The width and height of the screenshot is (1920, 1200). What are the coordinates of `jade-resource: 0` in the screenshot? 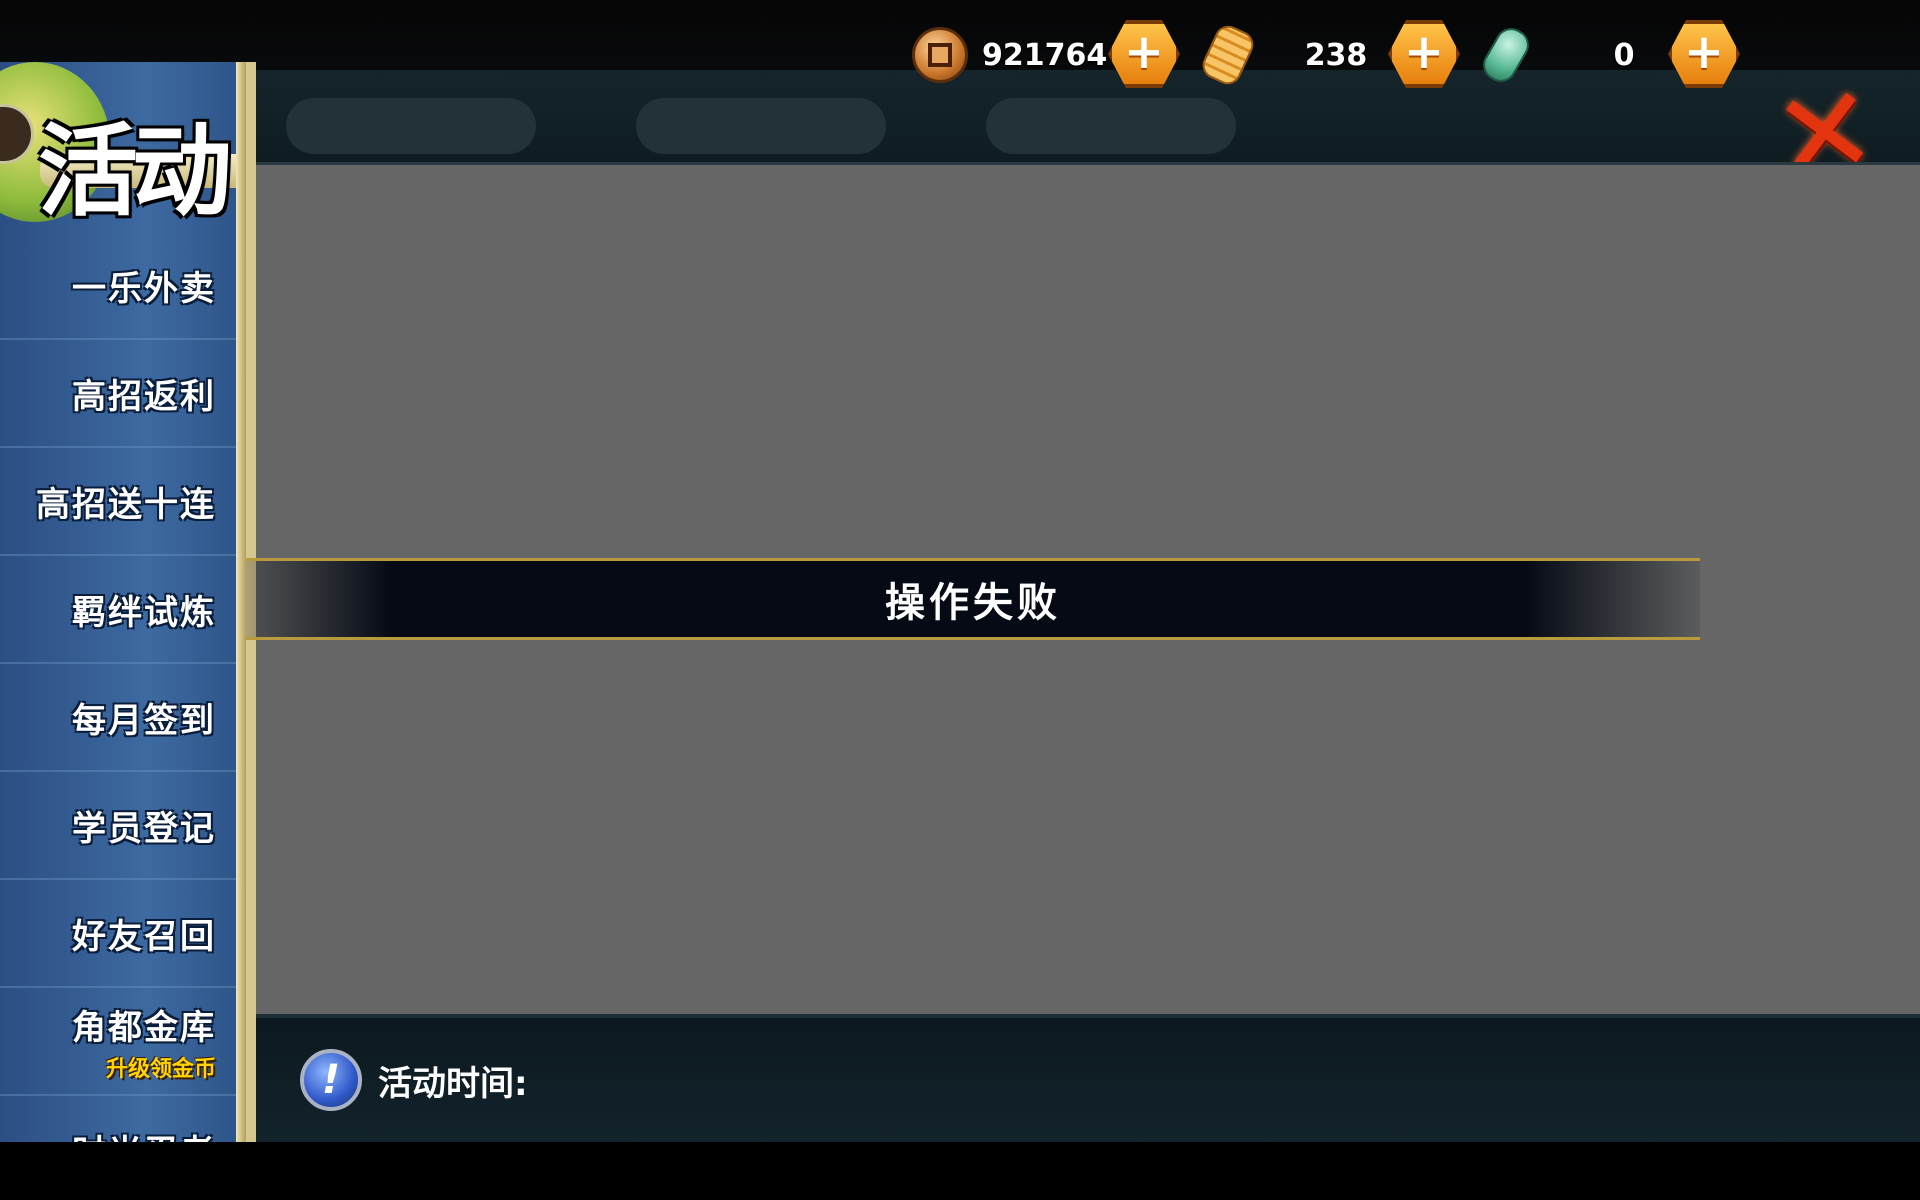 It's located at (1565, 55).